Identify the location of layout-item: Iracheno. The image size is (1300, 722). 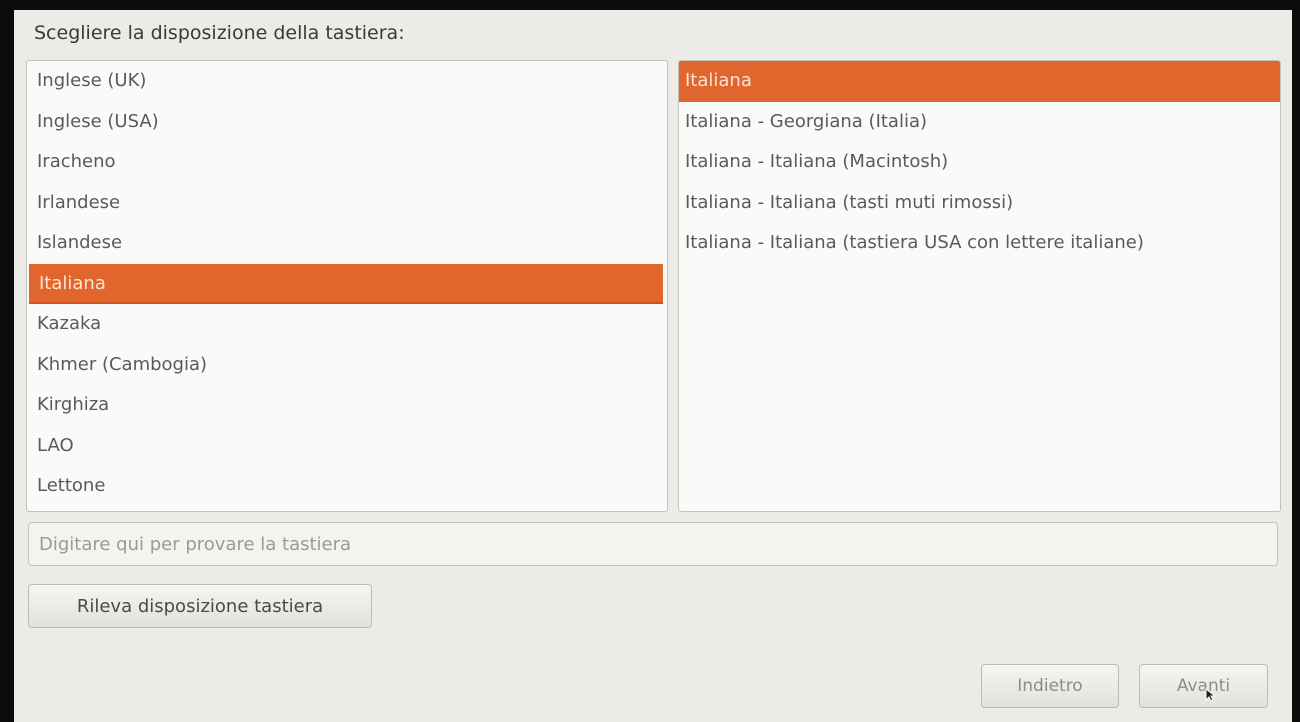
(347, 162).